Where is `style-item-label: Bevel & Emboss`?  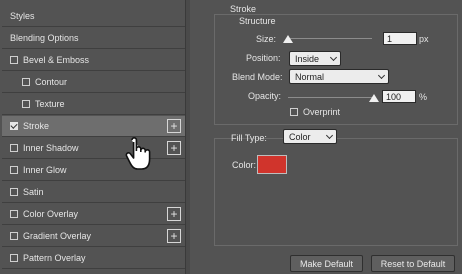 style-item-label: Bevel & Emboss is located at coordinates (56, 60).